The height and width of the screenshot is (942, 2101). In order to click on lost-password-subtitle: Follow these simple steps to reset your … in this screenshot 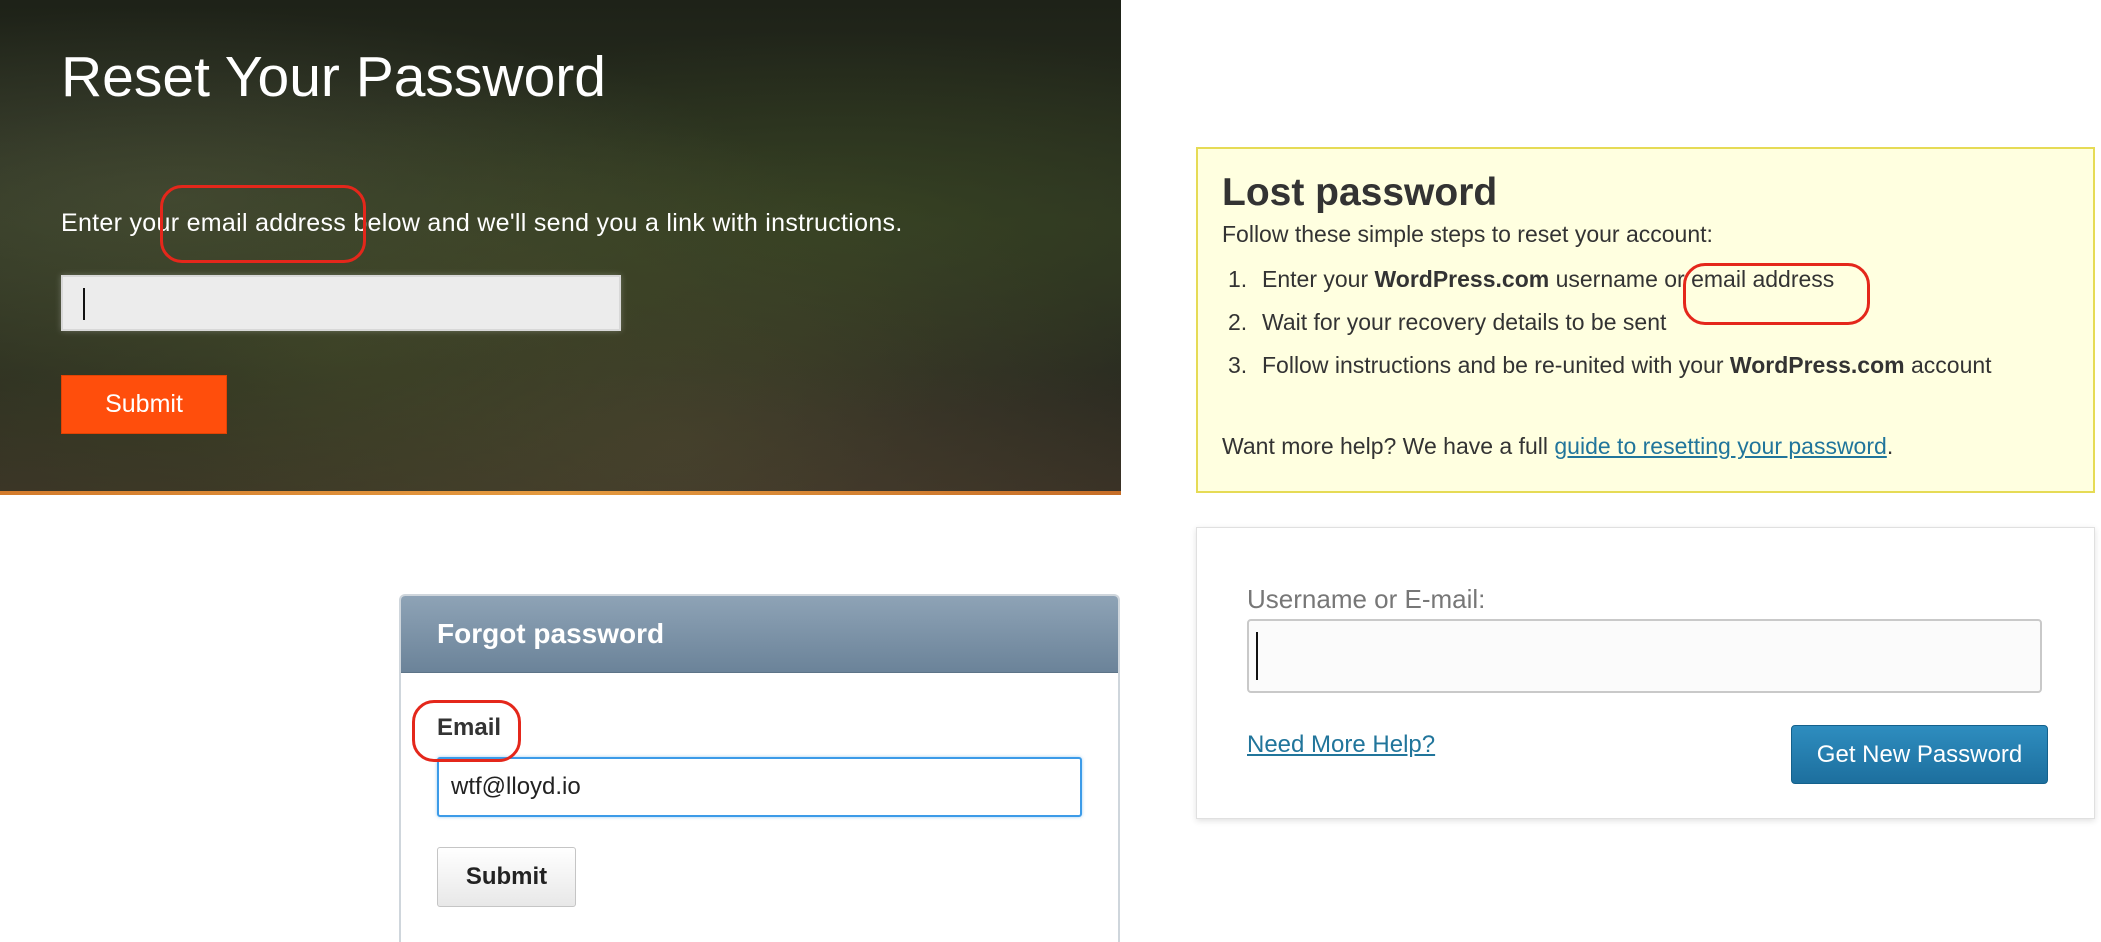, I will do `click(1467, 234)`.